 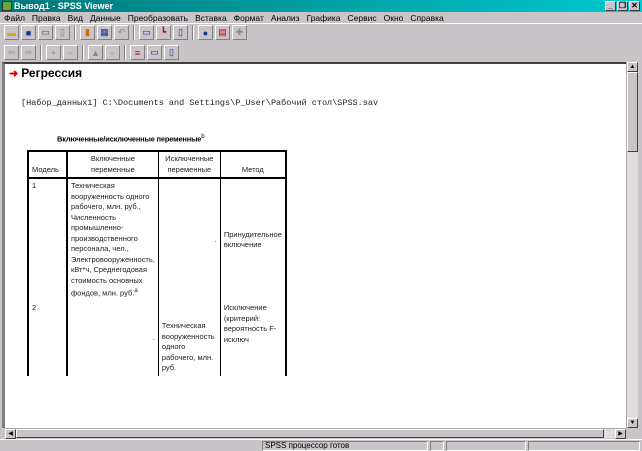 I want to click on title-bar: Вывод1 - SPSS Viewer _ ❐ ✕, so click(x=321, y=6).